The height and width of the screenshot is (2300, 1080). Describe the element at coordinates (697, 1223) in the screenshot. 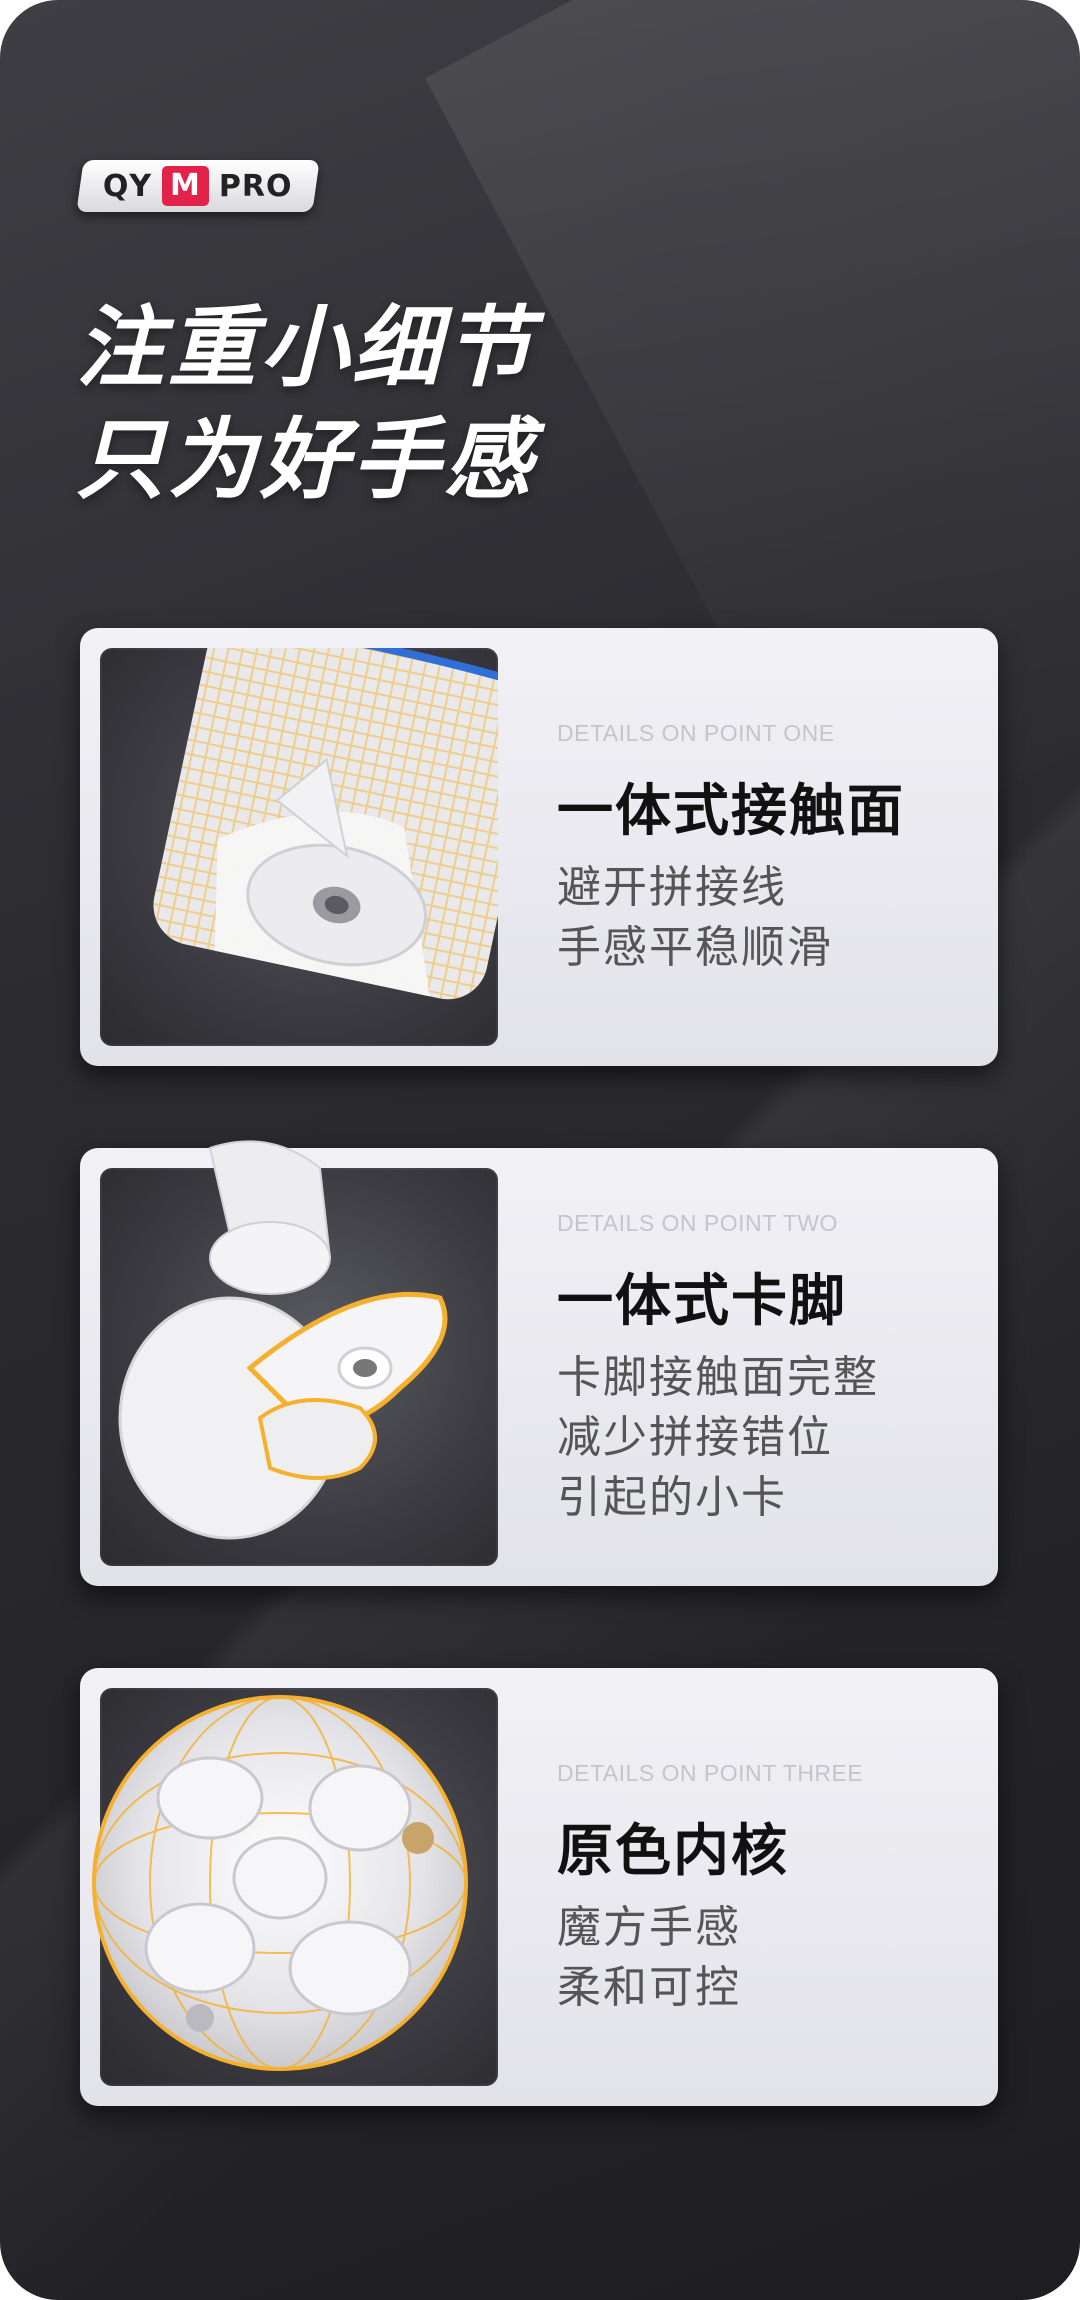

I see `detail-subtitle: DETAILS ON POINT TWO` at that location.